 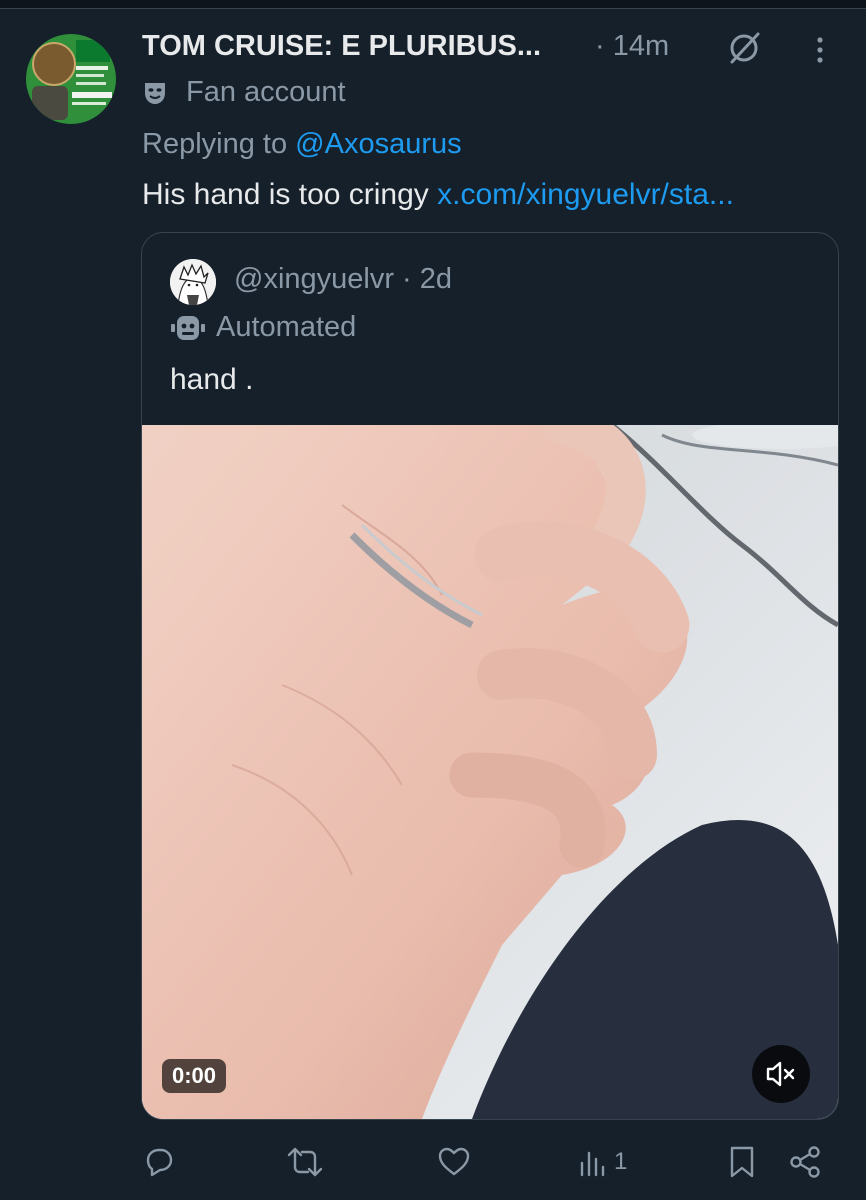 I want to click on replying-to: Replying to @Axosaurus, so click(x=302, y=144).